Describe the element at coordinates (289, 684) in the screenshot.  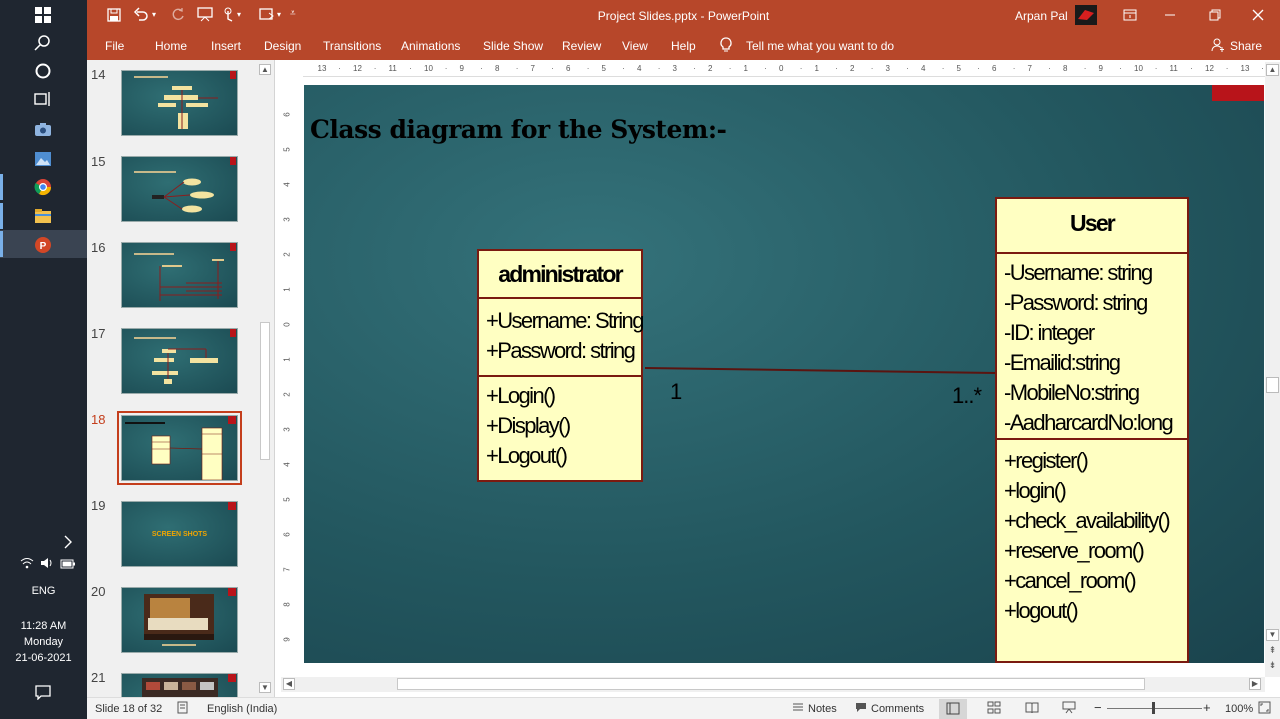
I see `scroll-left-icon: ◀` at that location.